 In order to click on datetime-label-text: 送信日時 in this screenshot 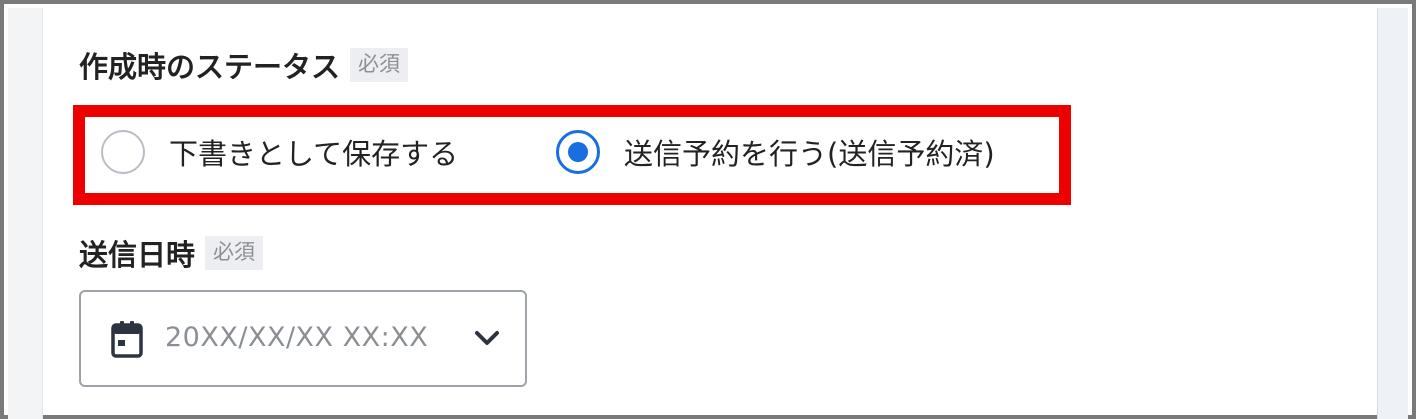, I will do `click(137, 255)`.